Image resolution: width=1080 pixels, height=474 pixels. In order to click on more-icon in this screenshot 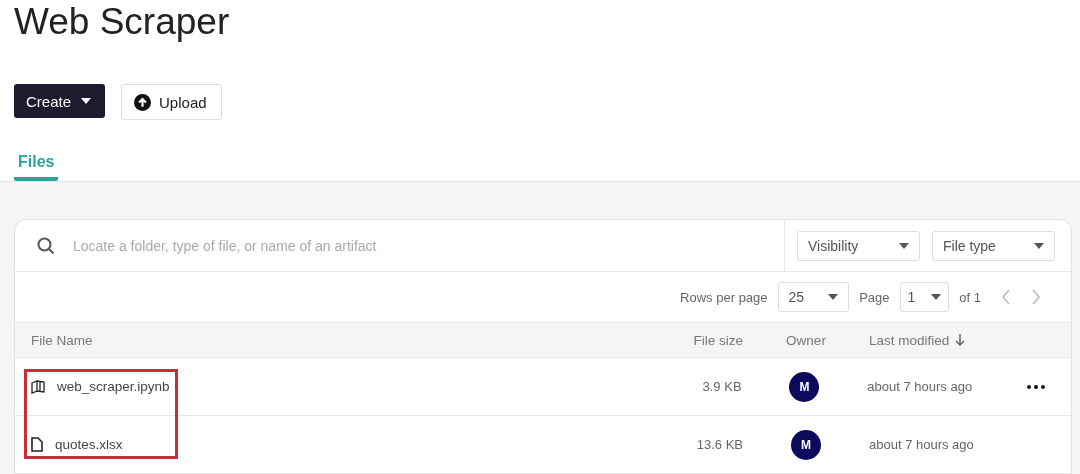, I will do `click(1036, 386)`.